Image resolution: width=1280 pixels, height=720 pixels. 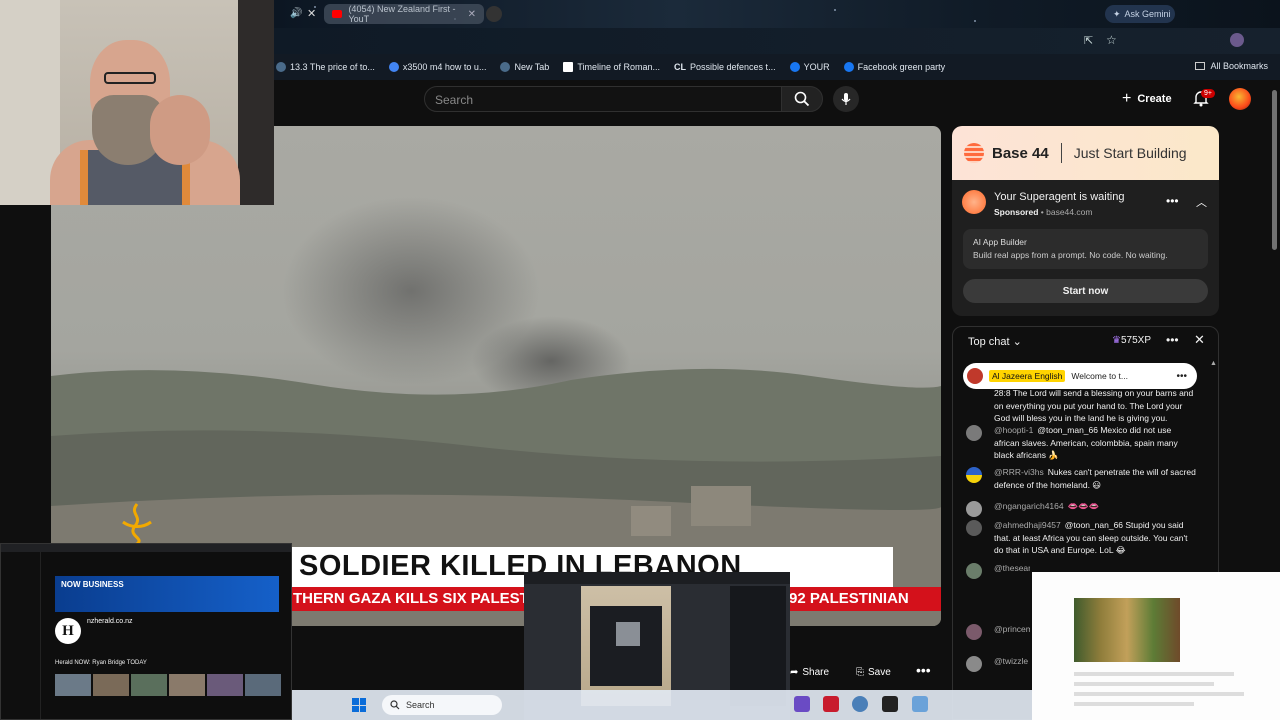 What do you see at coordinates (928, 672) in the screenshot?
I see `more-actions-icon: •••` at bounding box center [928, 672].